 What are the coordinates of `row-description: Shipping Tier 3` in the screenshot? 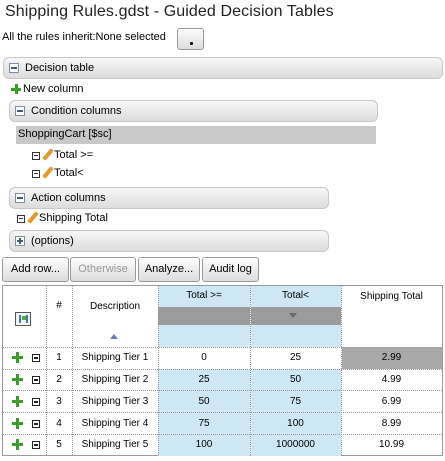 It's located at (115, 401).